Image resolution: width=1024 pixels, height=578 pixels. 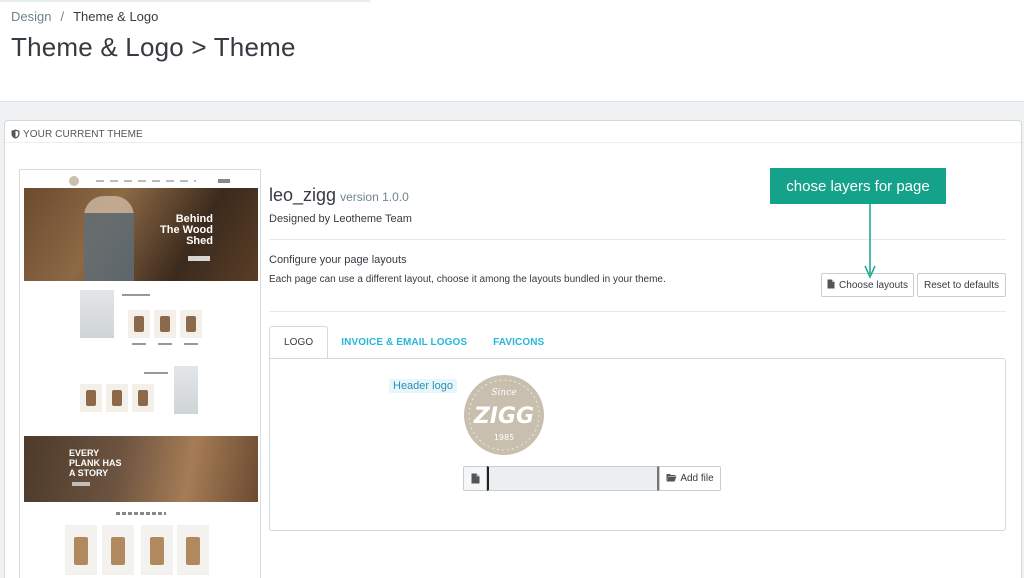 What do you see at coordinates (697, 478) in the screenshot?
I see `add-file-label: Add file` at bounding box center [697, 478].